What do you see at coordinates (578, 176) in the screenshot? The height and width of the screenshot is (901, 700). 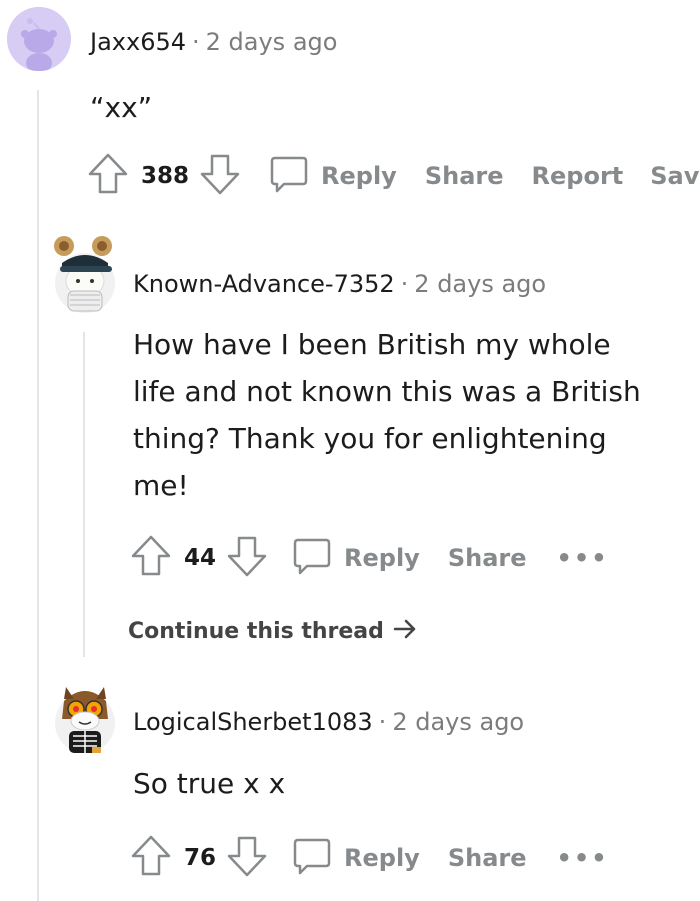 I see `report-button: Report` at bounding box center [578, 176].